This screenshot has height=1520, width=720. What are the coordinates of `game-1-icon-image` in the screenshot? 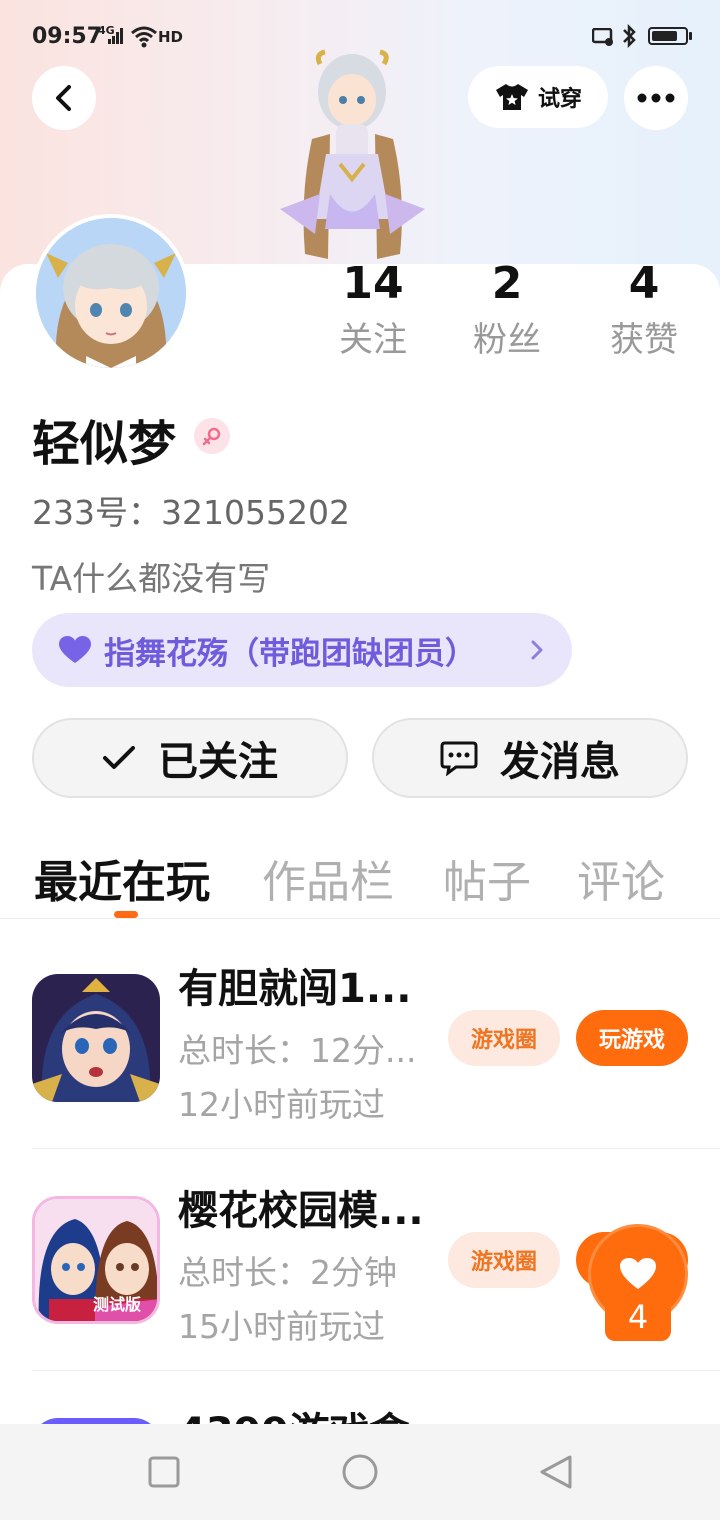 It's located at (96, 1038).